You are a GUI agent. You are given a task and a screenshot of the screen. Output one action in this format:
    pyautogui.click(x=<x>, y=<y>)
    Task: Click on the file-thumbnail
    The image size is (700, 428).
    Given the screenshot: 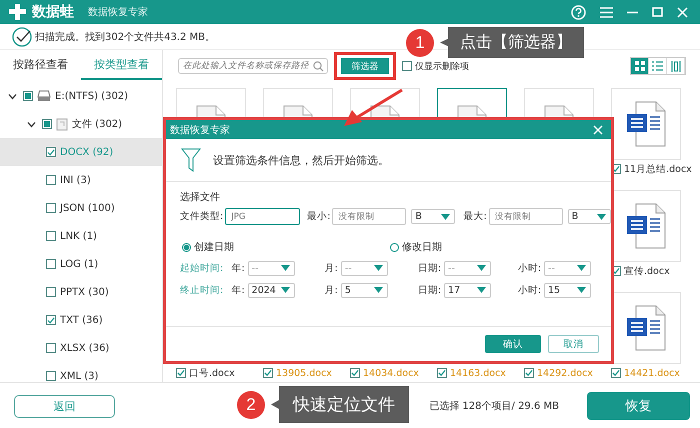 What is the action you would take?
    pyautogui.click(x=646, y=124)
    